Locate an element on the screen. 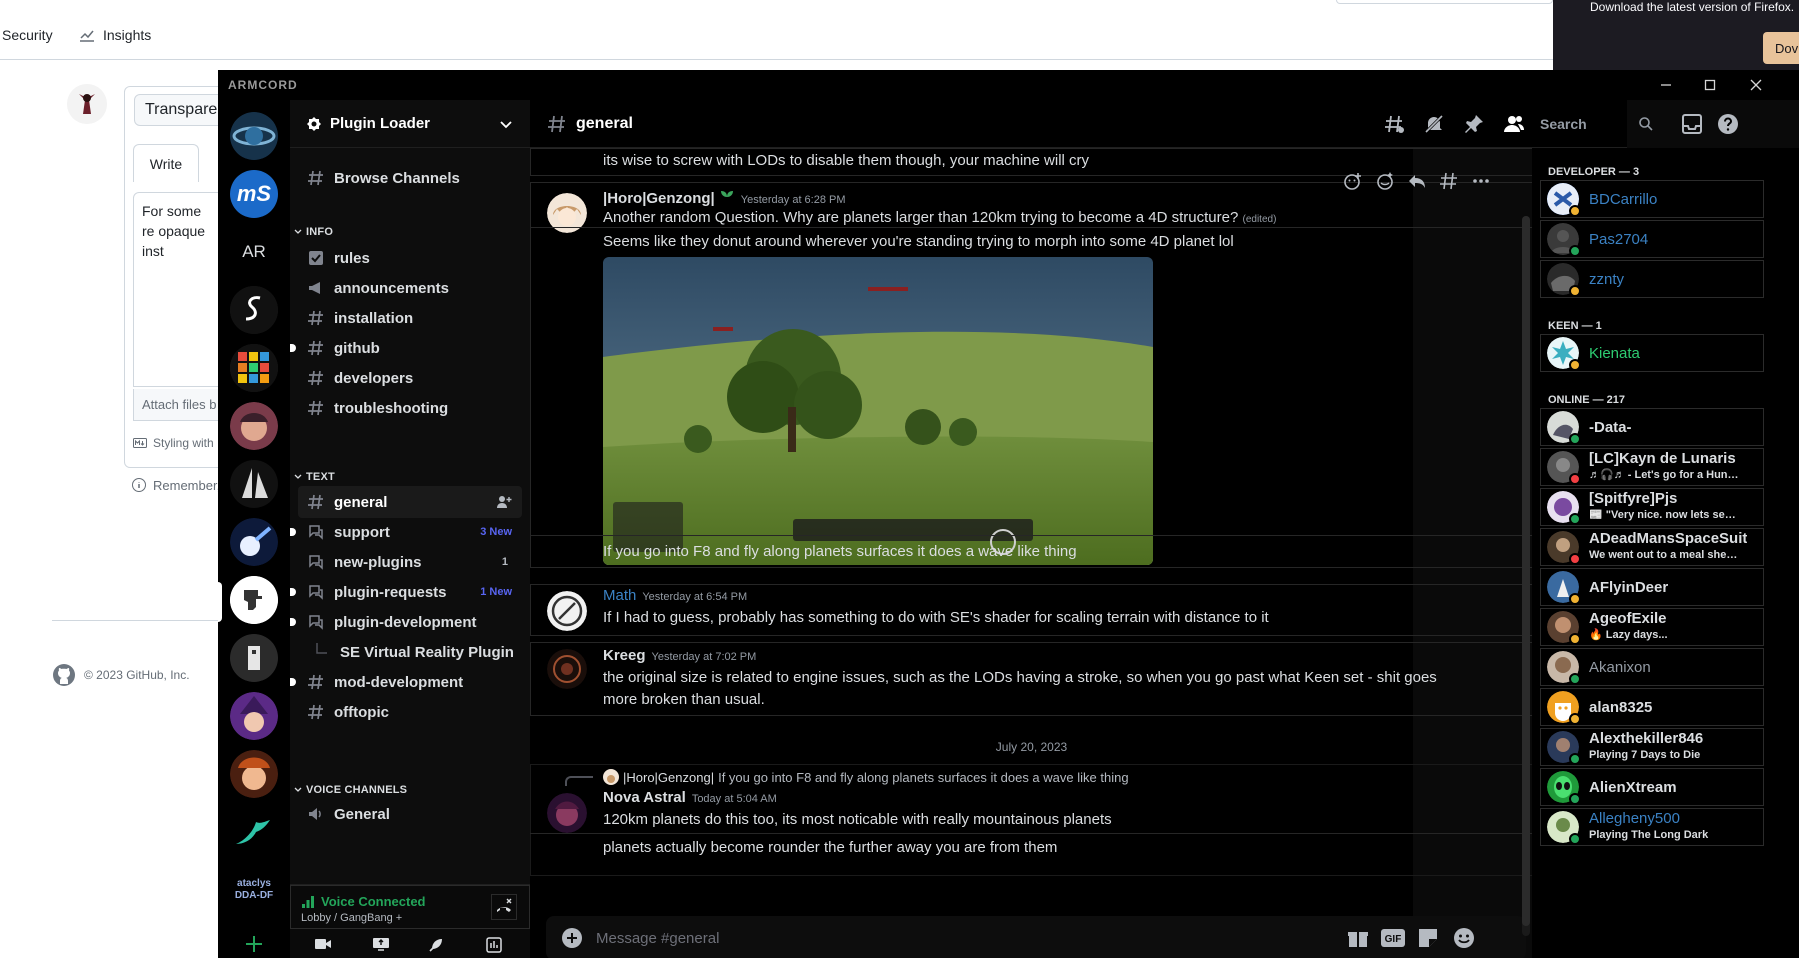 The width and height of the screenshot is (1799, 958). search-input: Search is located at coordinates (1597, 124).